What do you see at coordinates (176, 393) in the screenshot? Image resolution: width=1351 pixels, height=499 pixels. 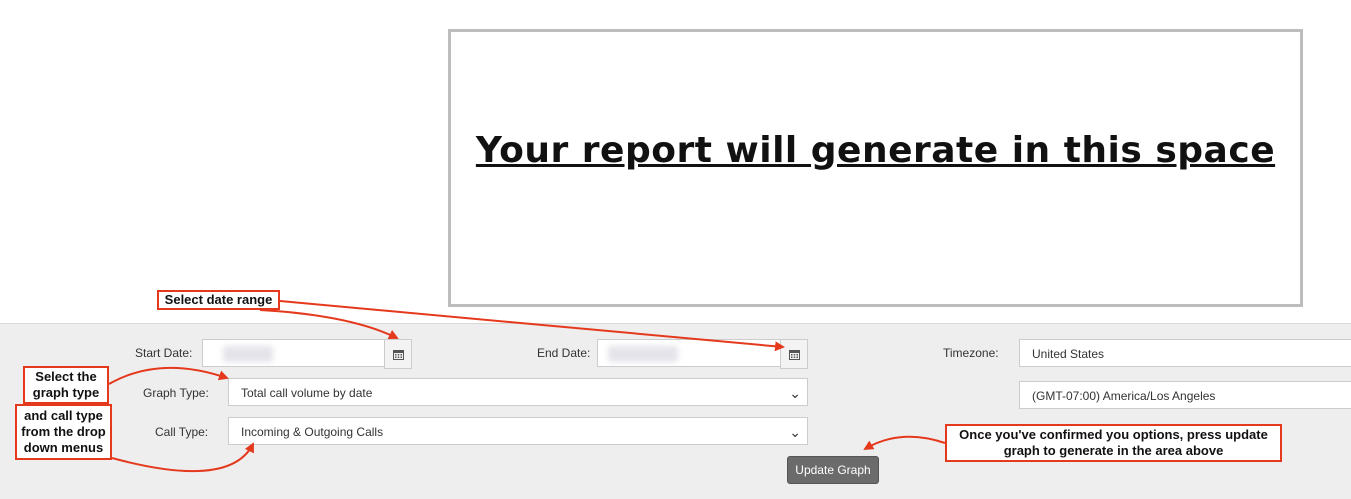 I see `graph-type-label: Graph Type:` at bounding box center [176, 393].